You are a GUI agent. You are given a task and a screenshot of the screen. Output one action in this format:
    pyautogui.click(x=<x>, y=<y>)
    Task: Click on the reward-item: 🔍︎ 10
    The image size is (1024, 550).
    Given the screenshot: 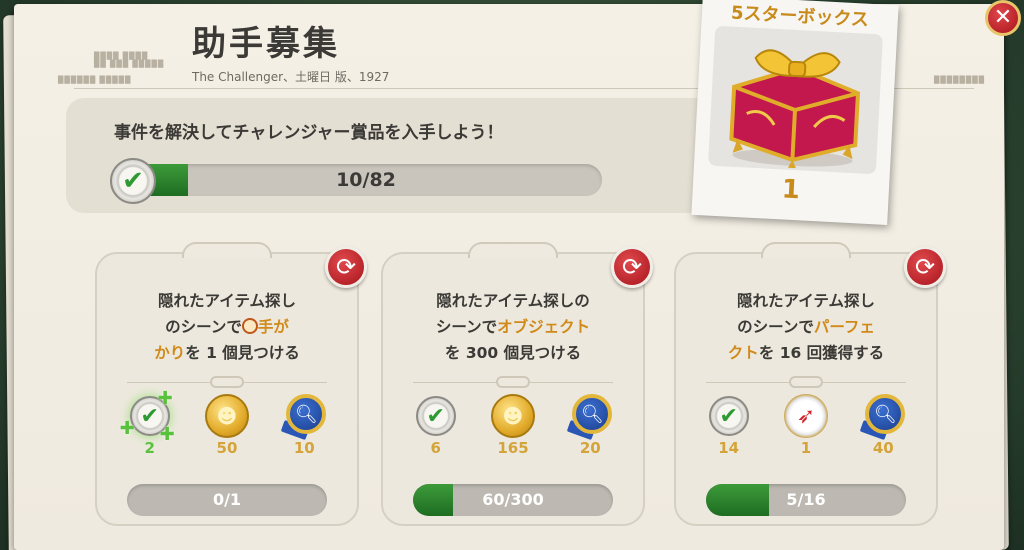 What is the action you would take?
    pyautogui.click(x=304, y=425)
    